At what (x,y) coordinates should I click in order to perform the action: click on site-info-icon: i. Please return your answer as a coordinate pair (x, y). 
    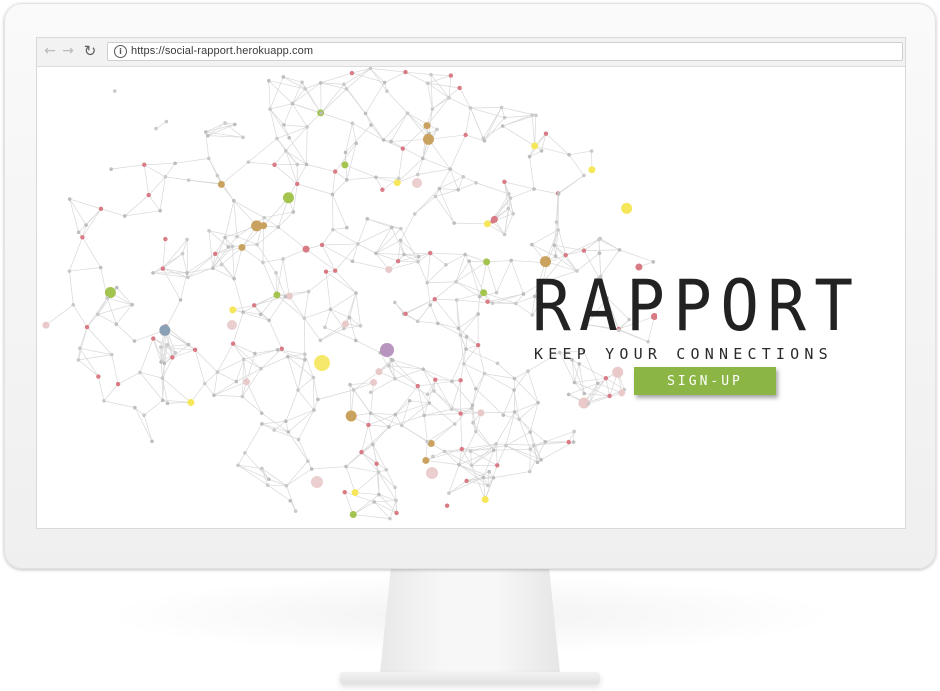
    Looking at the image, I should click on (120, 51).